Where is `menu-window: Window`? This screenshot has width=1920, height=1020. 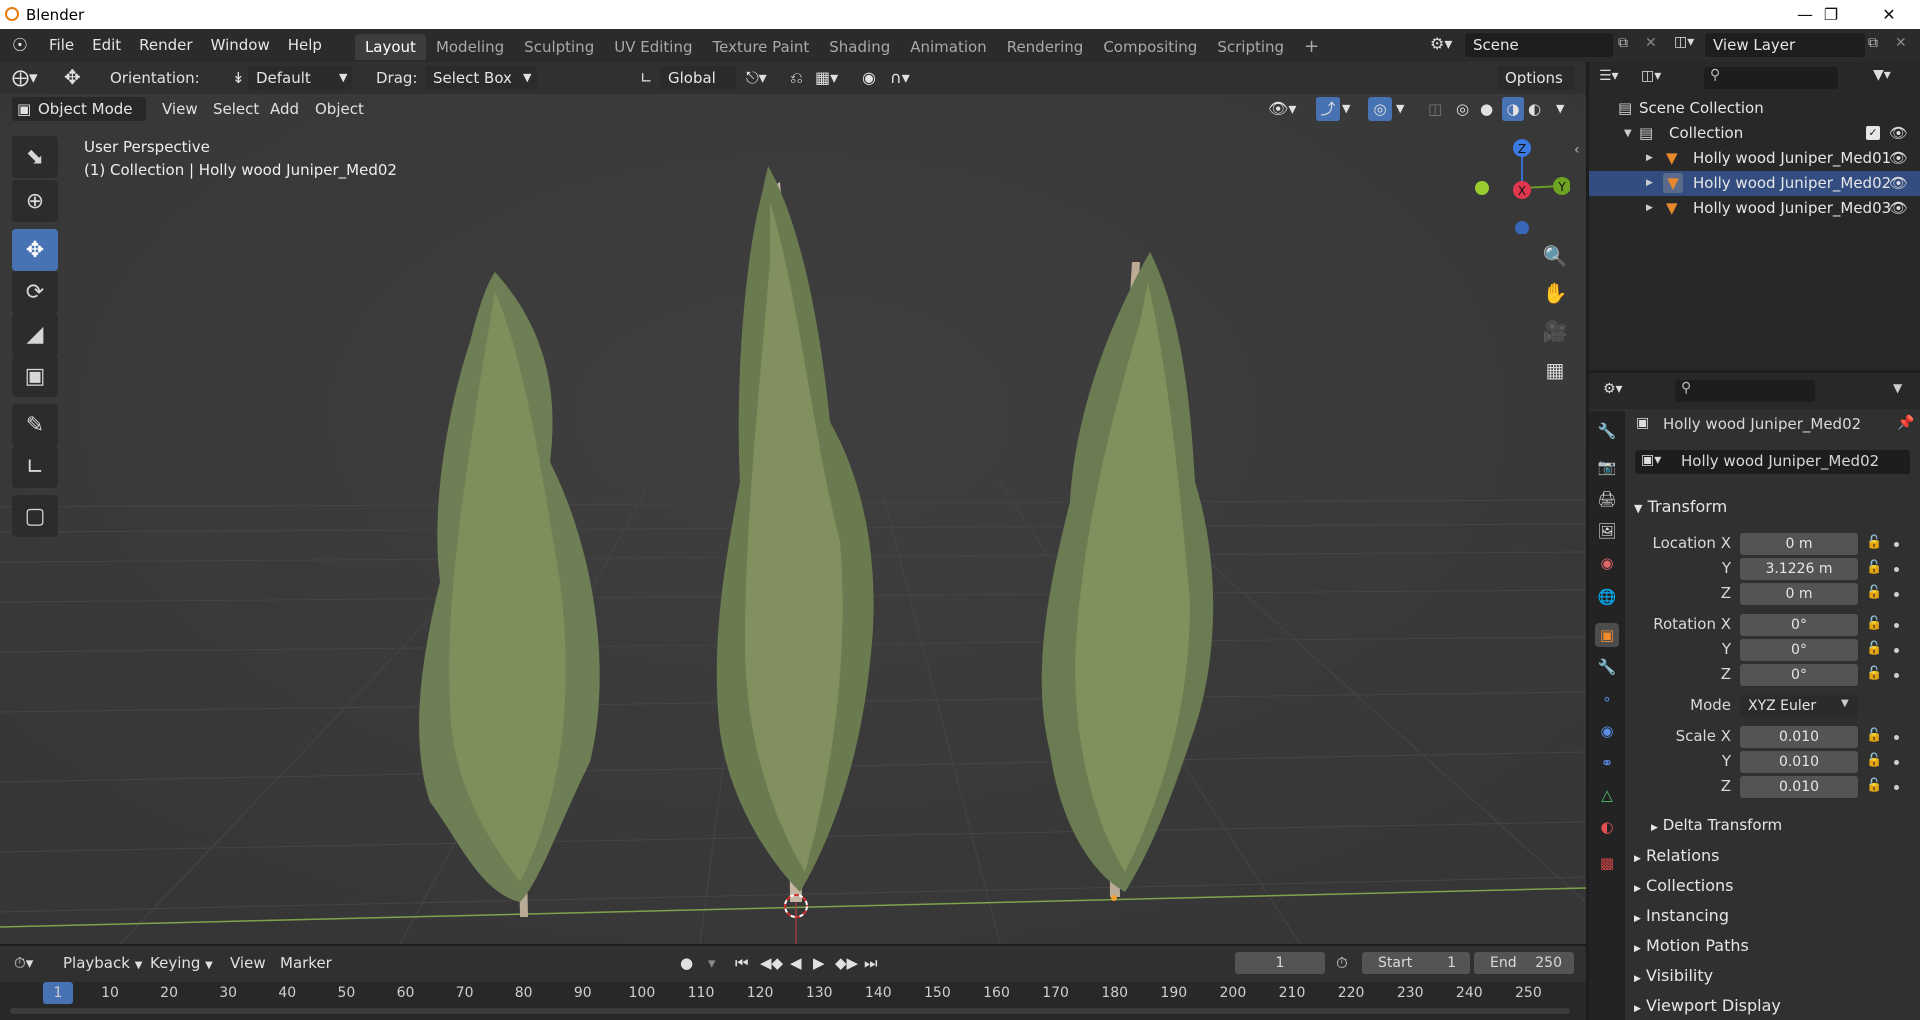 menu-window: Window is located at coordinates (240, 45).